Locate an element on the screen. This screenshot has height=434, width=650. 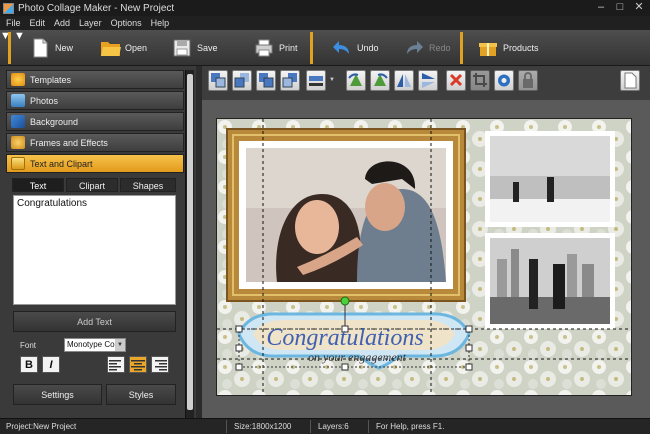
menu-help: Help is located at coordinates (160, 23).